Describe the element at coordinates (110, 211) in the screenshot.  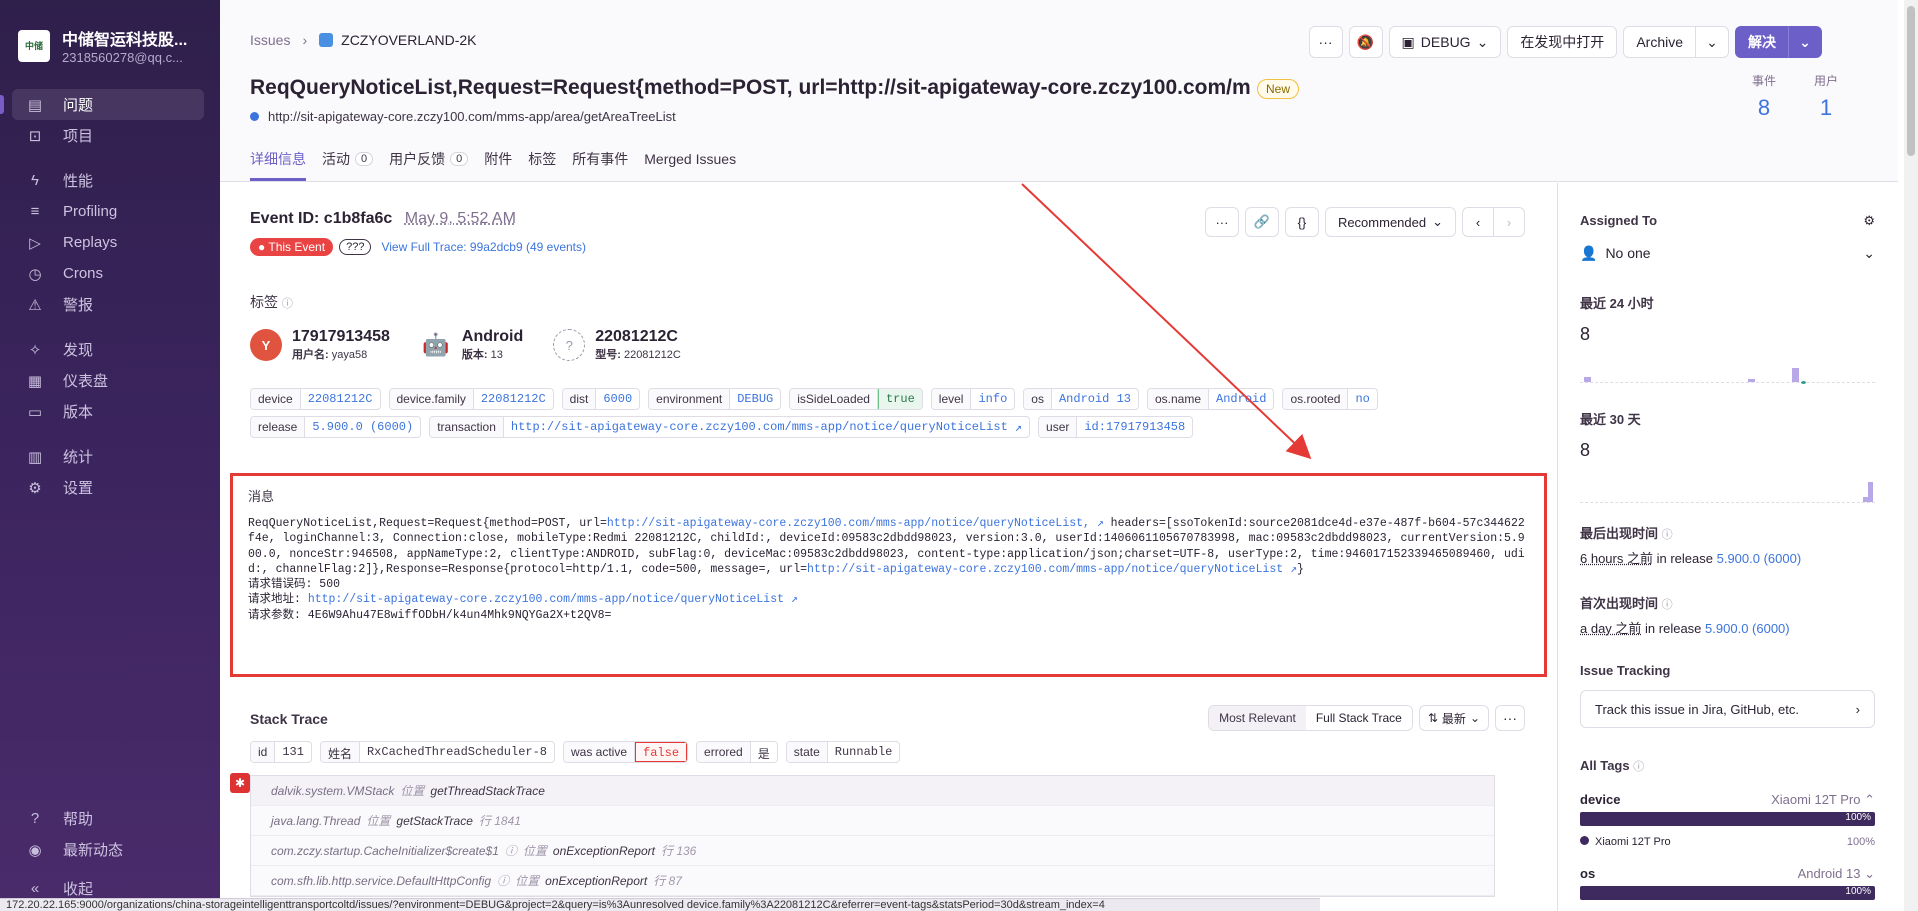
I see `sidebar-item-profiling: ≡ Profiling` at that location.